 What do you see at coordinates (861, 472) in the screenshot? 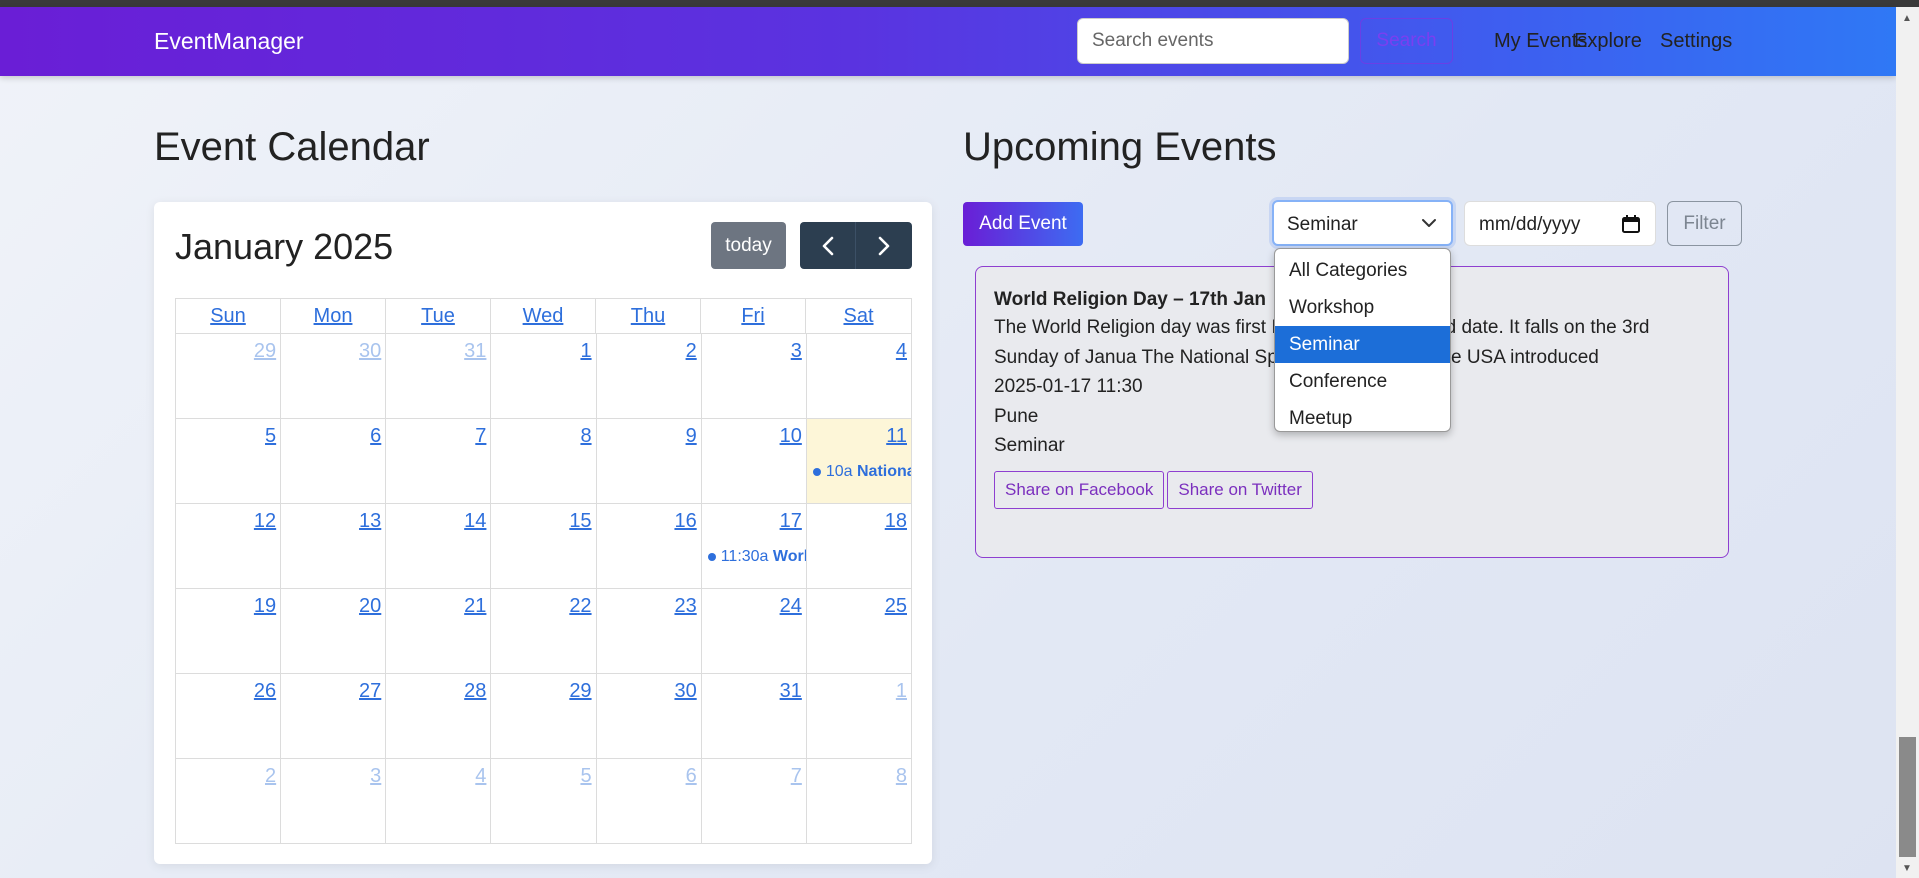
I see `calendar-event: 10a National` at bounding box center [861, 472].